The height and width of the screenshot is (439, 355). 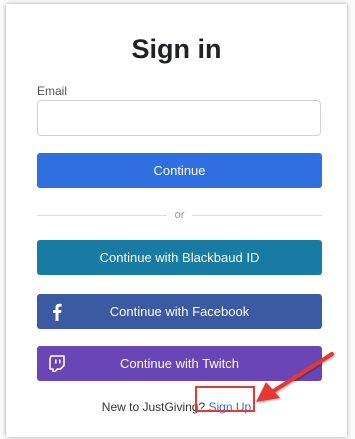 I want to click on page-title: Sign in, so click(x=176, y=49).